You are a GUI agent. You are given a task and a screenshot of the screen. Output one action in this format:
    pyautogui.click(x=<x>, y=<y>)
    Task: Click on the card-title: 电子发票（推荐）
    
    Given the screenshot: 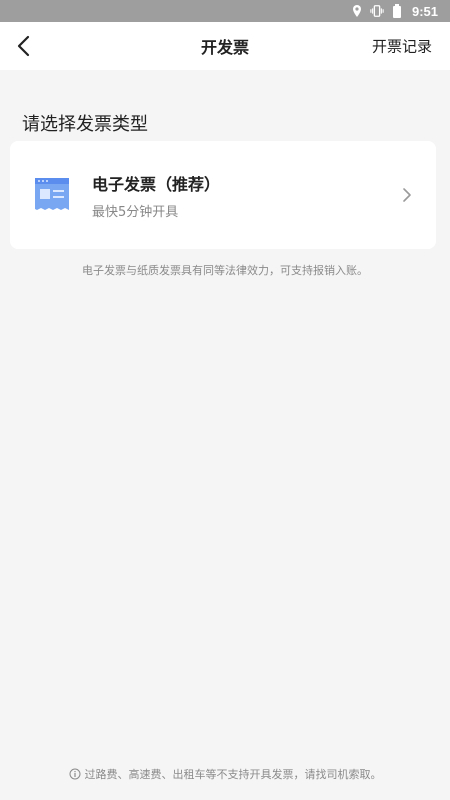 What is the action you would take?
    pyautogui.click(x=156, y=184)
    